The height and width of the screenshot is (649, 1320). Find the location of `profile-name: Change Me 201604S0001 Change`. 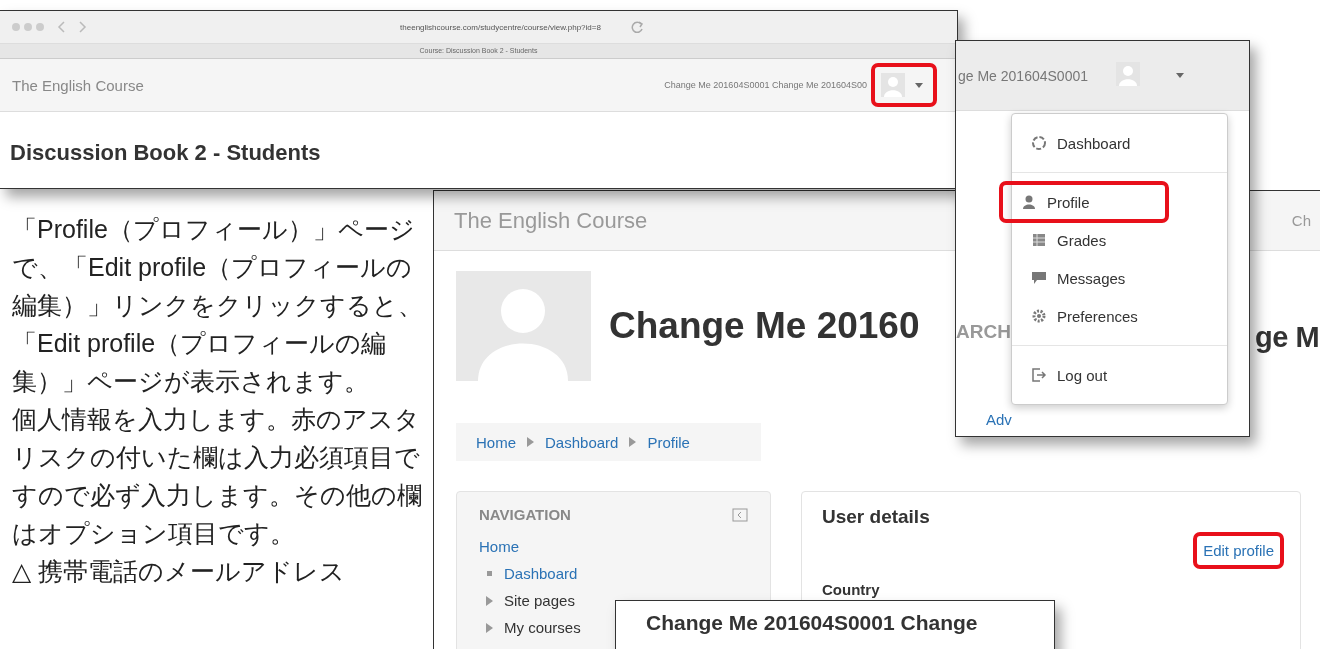

profile-name: Change Me 201604S0001 Change is located at coordinates (812, 622).